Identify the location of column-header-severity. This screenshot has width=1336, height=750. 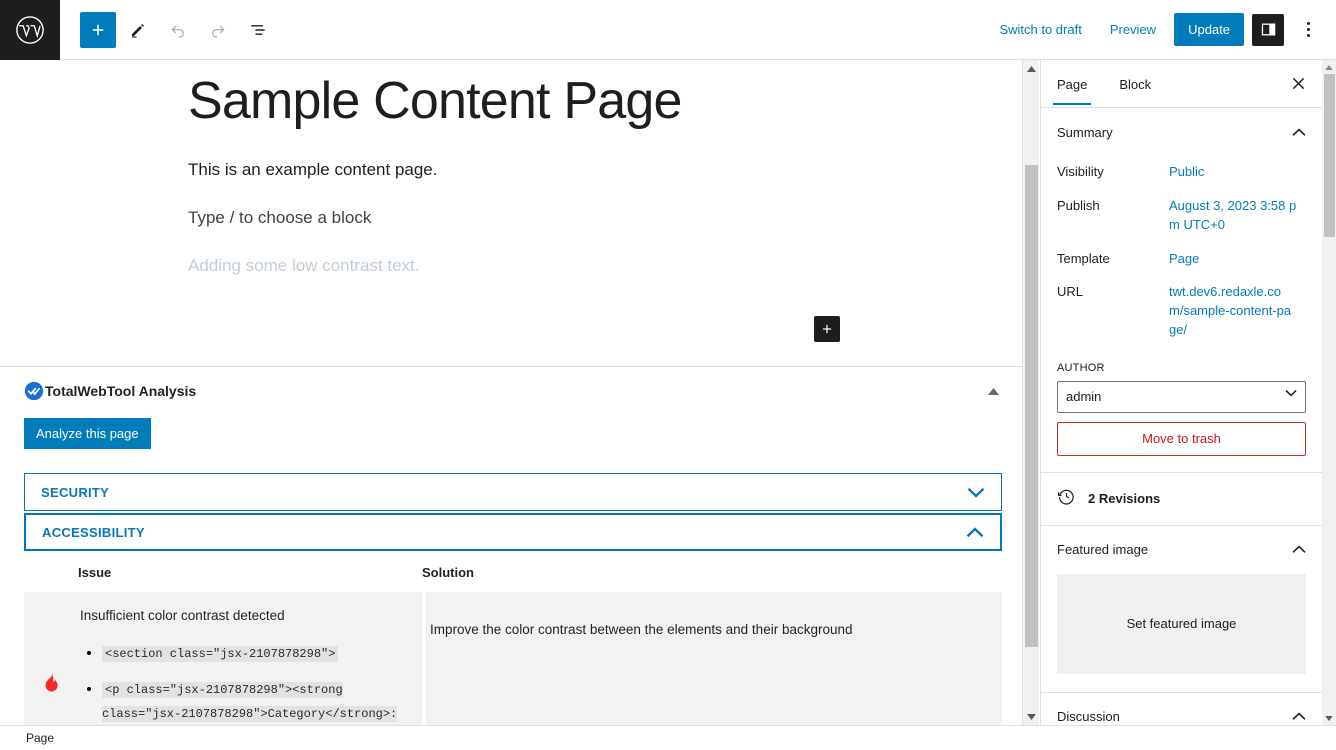
(51, 572).